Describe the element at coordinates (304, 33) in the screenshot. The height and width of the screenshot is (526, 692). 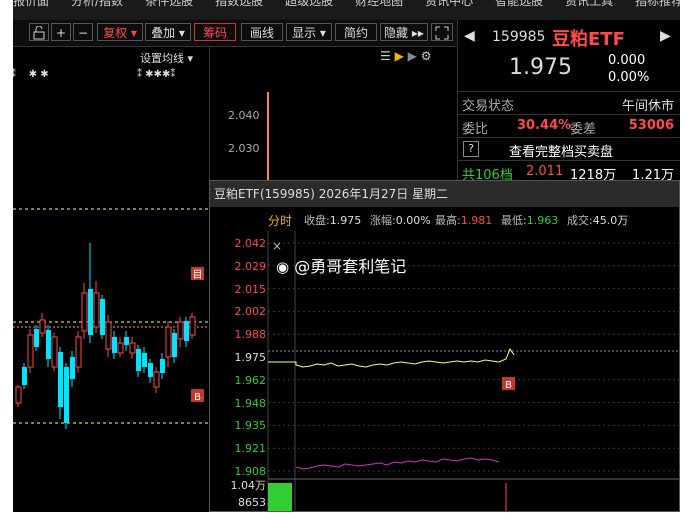
I see `display-label: 显示` at that location.